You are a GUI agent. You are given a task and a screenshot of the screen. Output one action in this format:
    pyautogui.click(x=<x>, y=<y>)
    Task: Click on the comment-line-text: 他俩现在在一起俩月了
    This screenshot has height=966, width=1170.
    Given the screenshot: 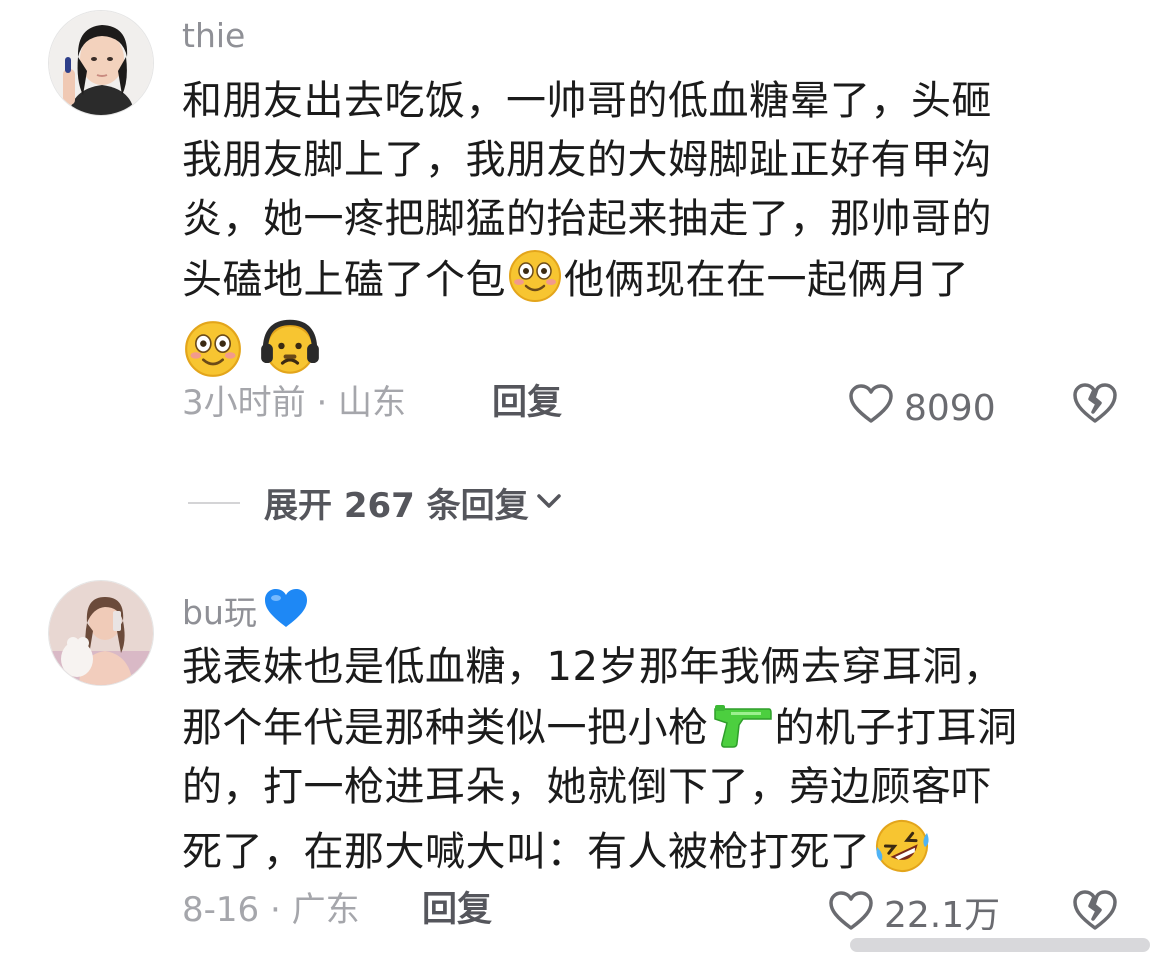 What is the action you would take?
    pyautogui.click(x=766, y=280)
    